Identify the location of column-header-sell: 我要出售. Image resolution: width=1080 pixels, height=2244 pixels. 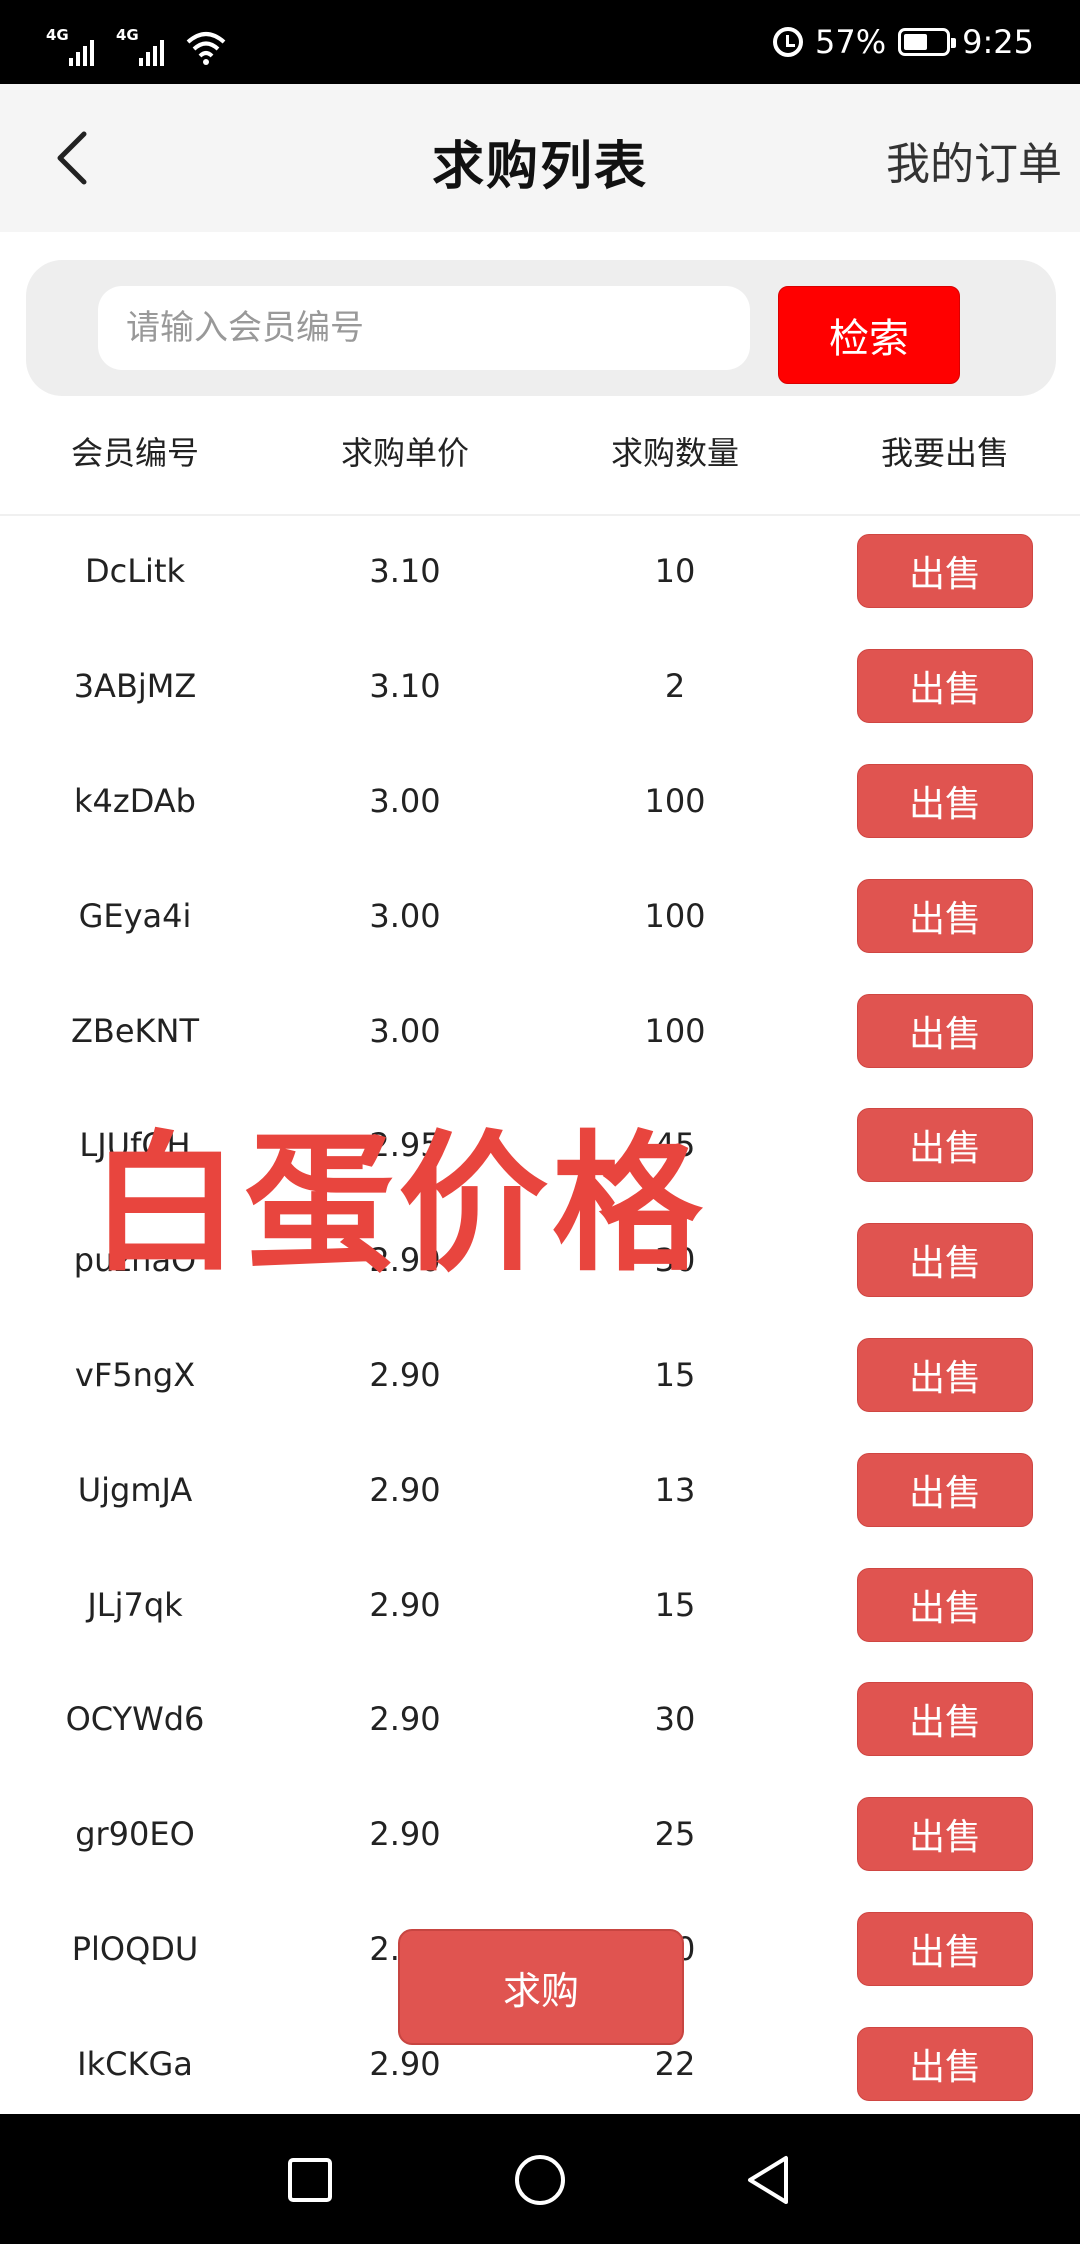
(944, 453).